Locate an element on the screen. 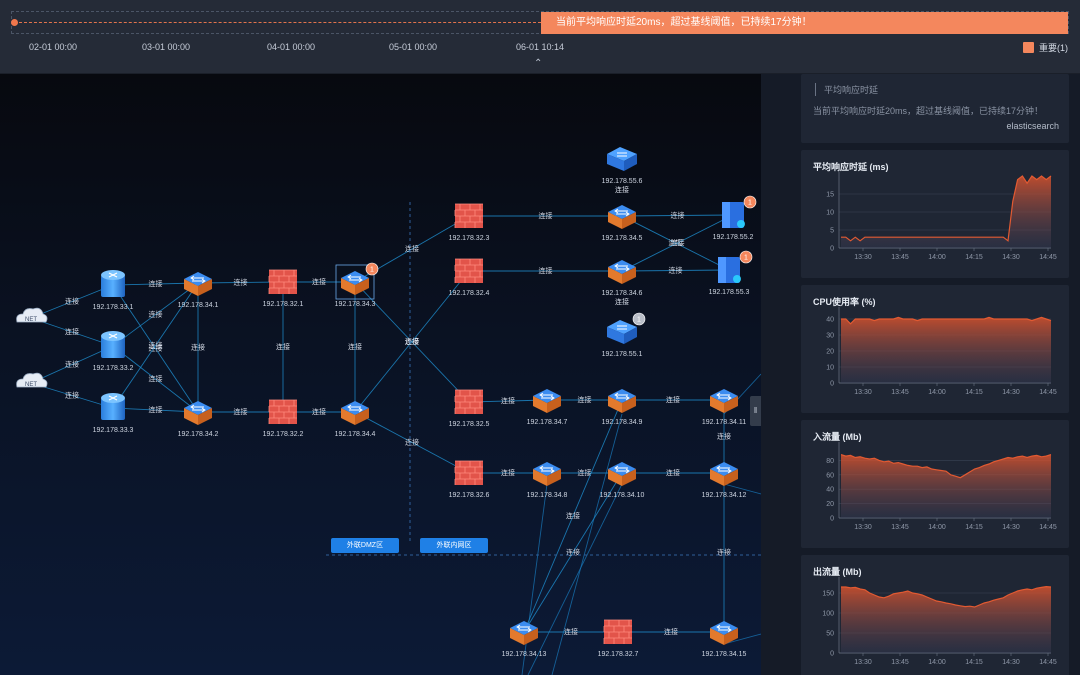 The height and width of the screenshot is (675, 1080). node-label: 192.178.55.6 is located at coordinates (622, 181).